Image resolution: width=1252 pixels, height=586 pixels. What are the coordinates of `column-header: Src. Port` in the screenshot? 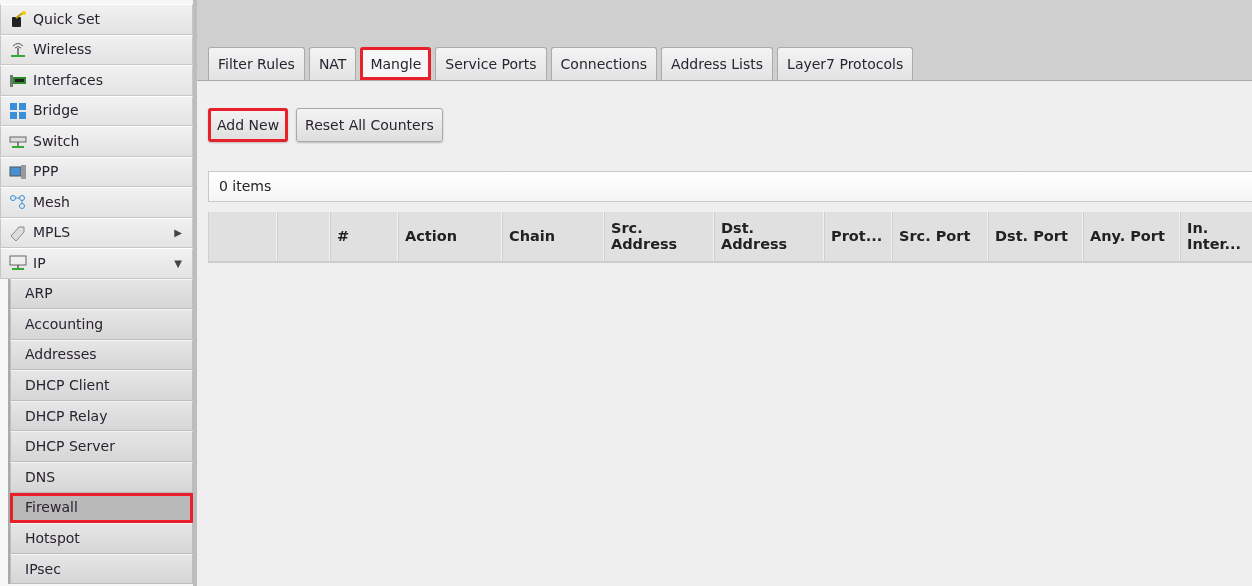 It's located at (940, 236).